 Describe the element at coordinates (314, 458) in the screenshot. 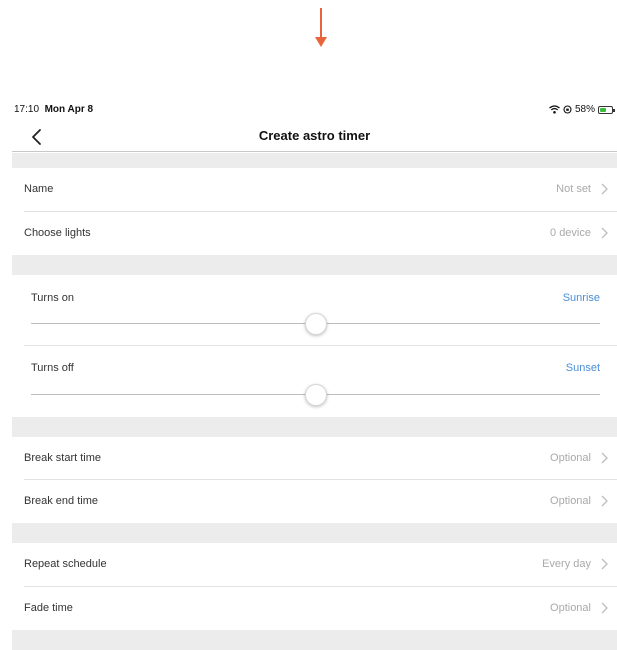

I see `break-start-time-row: Break start time Optional` at that location.